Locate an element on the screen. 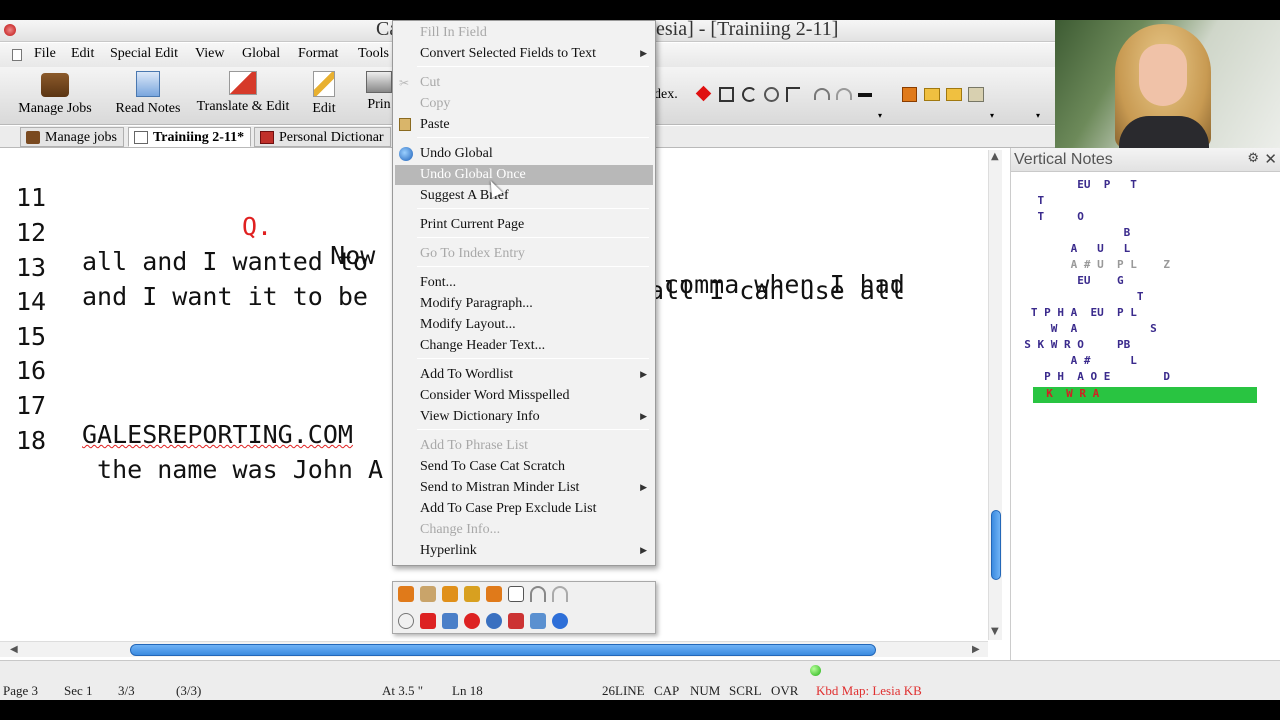 The height and width of the screenshot is (720, 1280). toolbar-overflow-chevron-2-icon: ▾ is located at coordinates (992, 115).